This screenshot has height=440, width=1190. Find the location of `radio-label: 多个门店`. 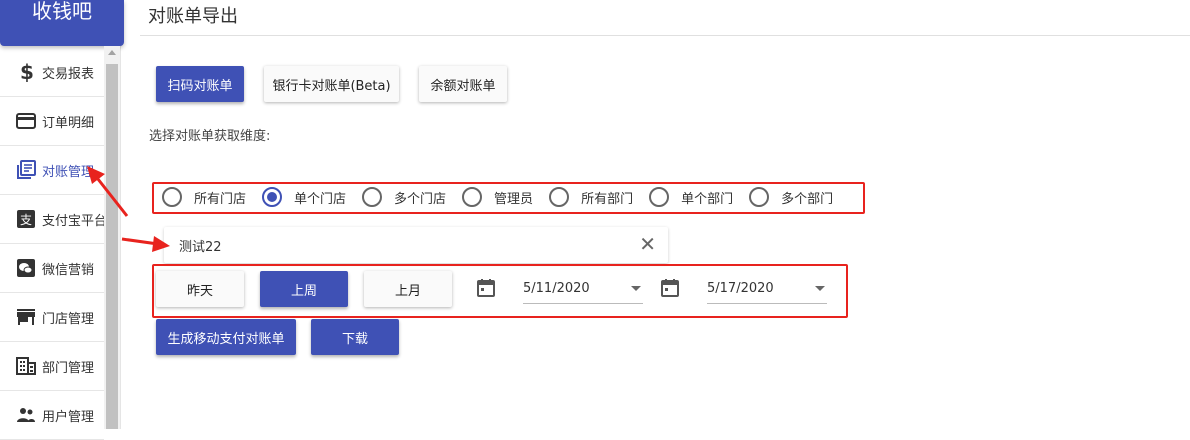

radio-label: 多个门店 is located at coordinates (420, 199).